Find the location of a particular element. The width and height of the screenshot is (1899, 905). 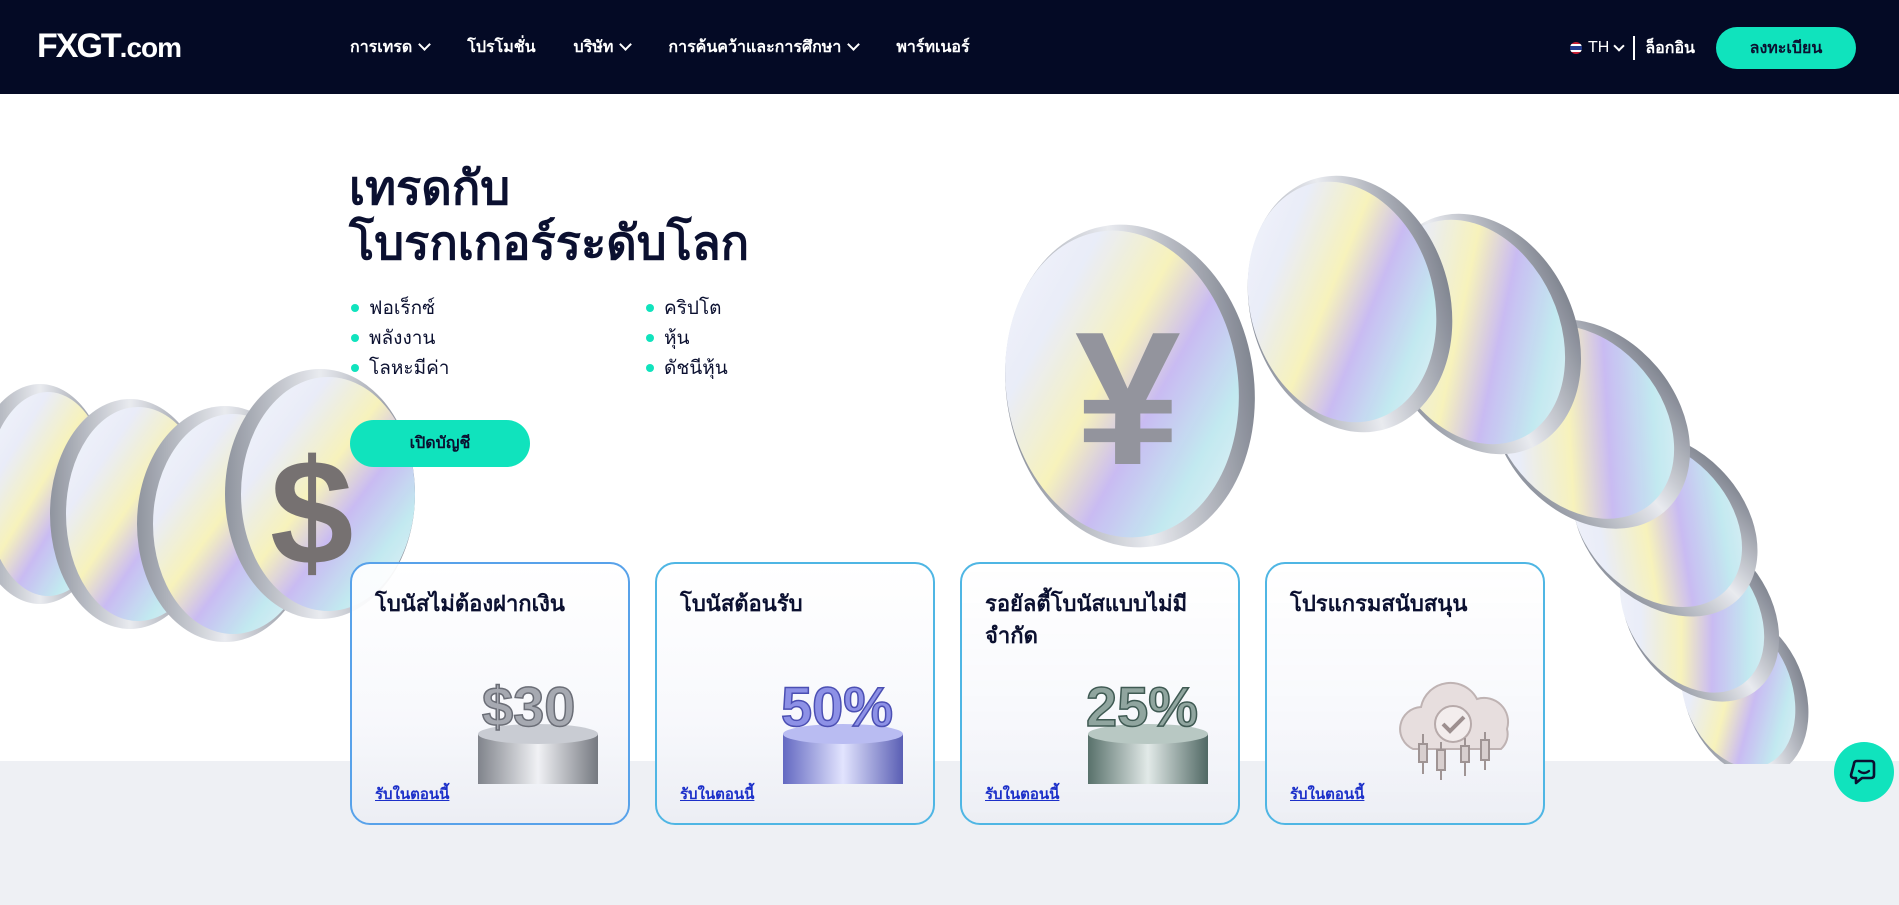

login-link: ล็อกอิน is located at coordinates (1670, 48).